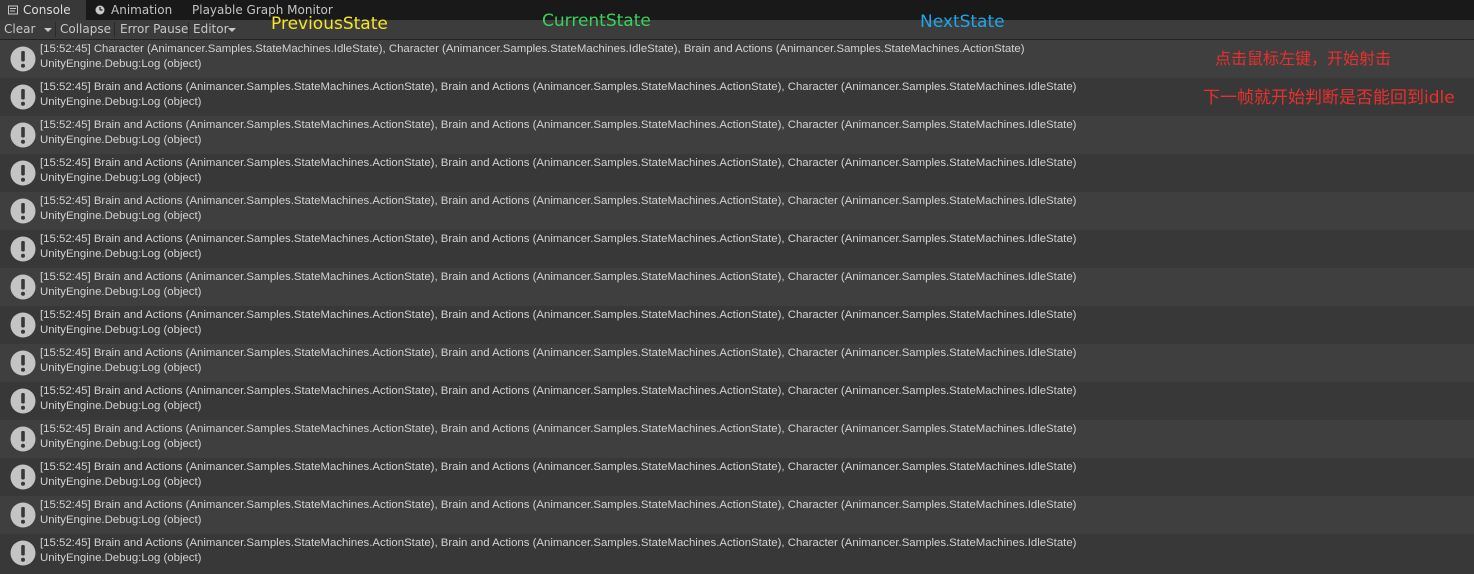 The height and width of the screenshot is (574, 1474). I want to click on clear-options-dropdown-icon, so click(48, 30).